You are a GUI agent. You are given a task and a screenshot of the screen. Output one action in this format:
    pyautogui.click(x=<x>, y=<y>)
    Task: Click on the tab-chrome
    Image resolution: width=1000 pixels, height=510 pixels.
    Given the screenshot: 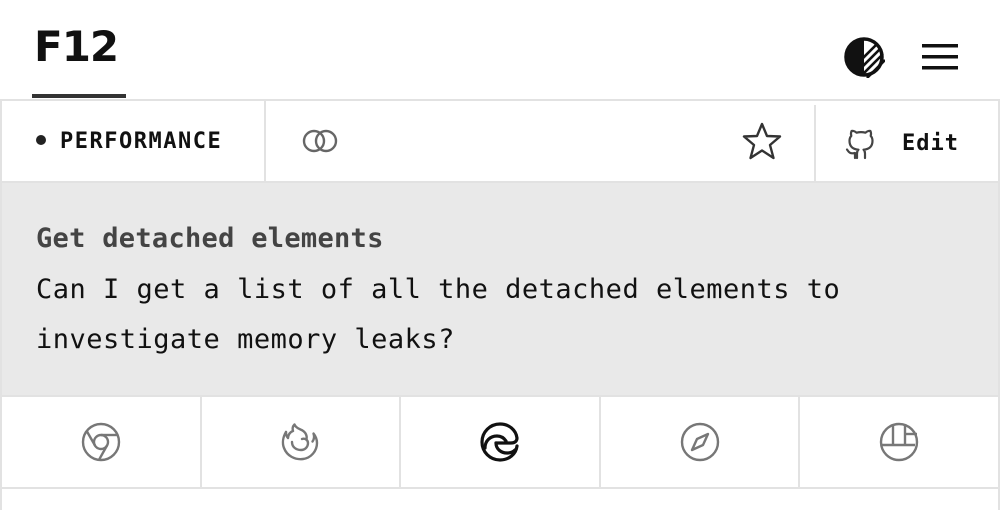 What is the action you would take?
    pyautogui.click(x=102, y=442)
    